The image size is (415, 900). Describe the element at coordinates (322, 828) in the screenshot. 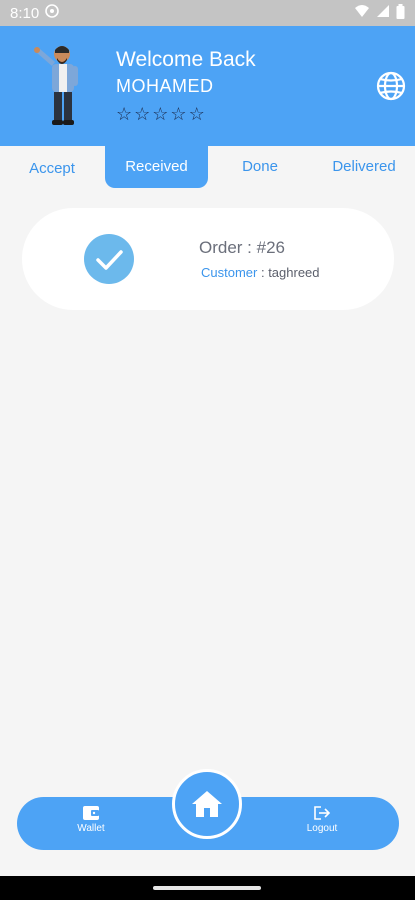

I see `logout-label: Logout` at that location.